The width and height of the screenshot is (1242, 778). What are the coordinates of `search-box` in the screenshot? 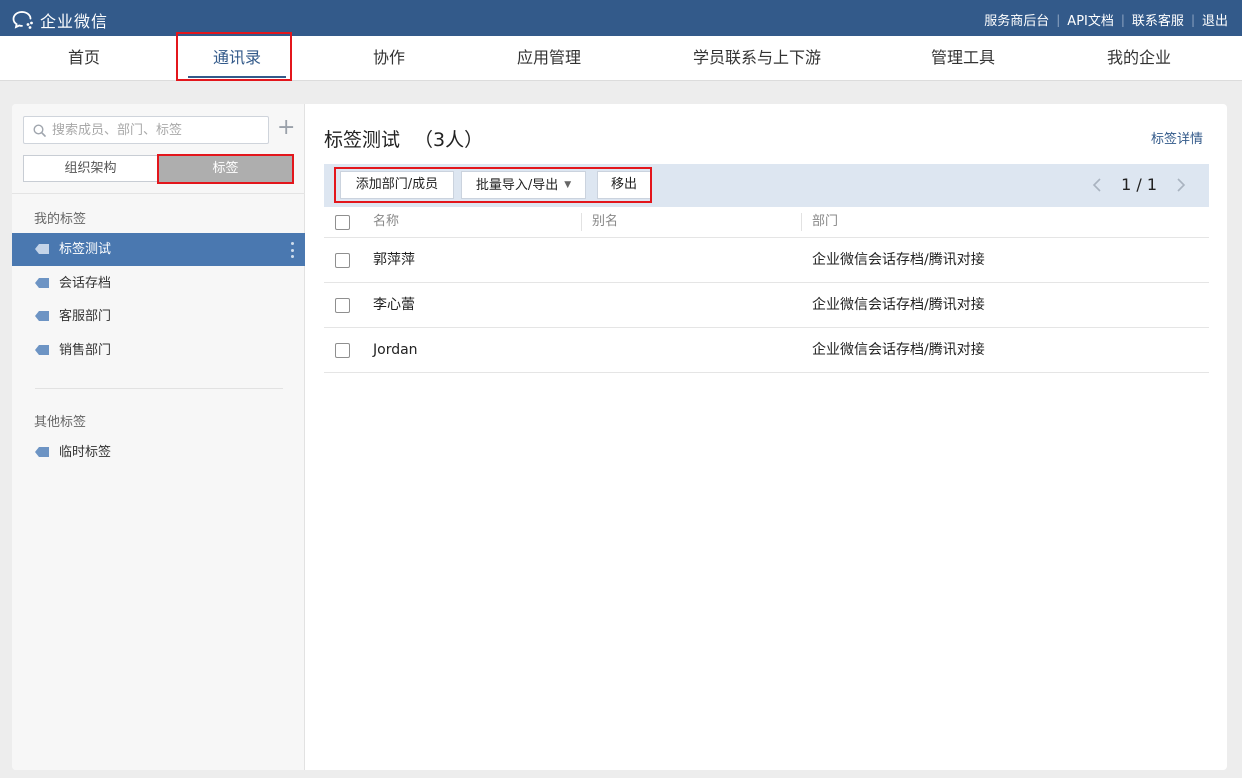 It's located at (146, 130).